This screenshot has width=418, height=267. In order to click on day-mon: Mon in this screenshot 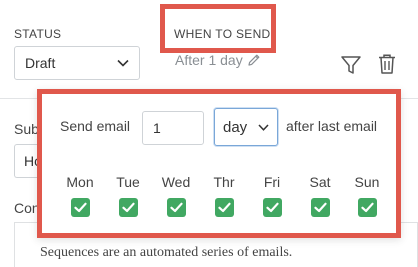, I will do `click(80, 195)`.